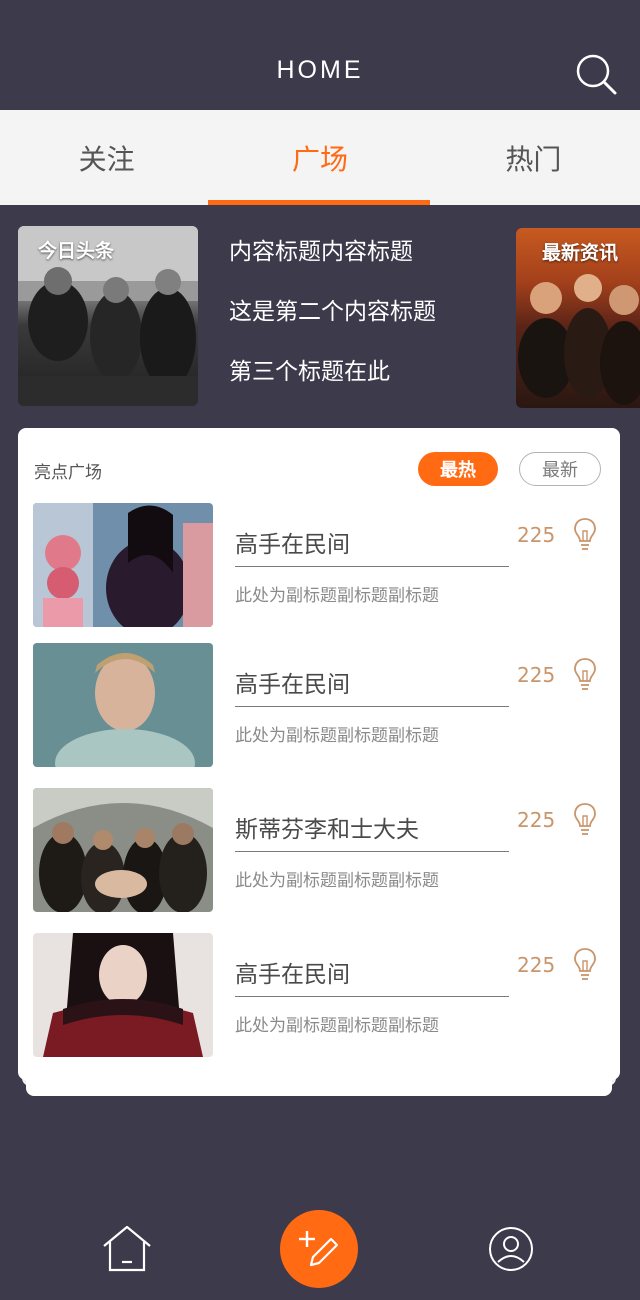  Describe the element at coordinates (320, 55) in the screenshot. I see `app-header: HOME` at that location.